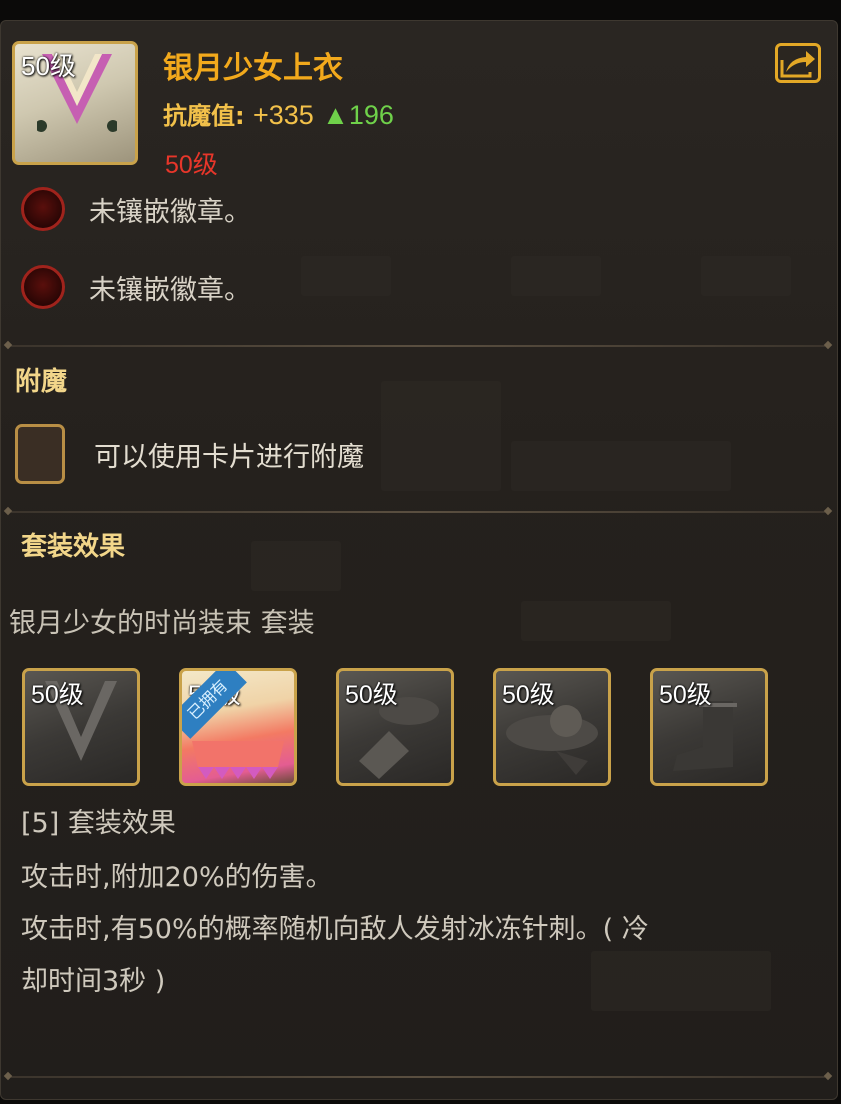  Describe the element at coordinates (75, 103) in the screenshot. I see `item-icon: 50级` at that location.